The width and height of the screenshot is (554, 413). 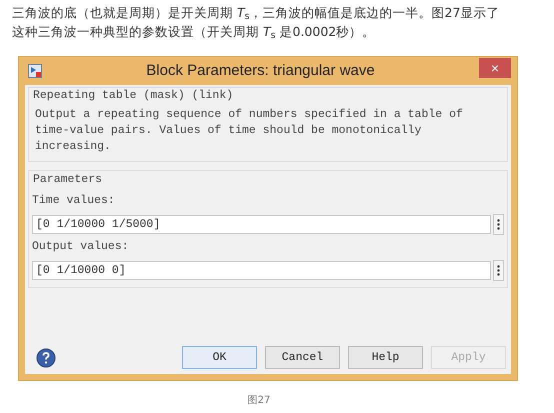 What do you see at coordinates (259, 401) in the screenshot?
I see `figure-caption: 图27` at bounding box center [259, 401].